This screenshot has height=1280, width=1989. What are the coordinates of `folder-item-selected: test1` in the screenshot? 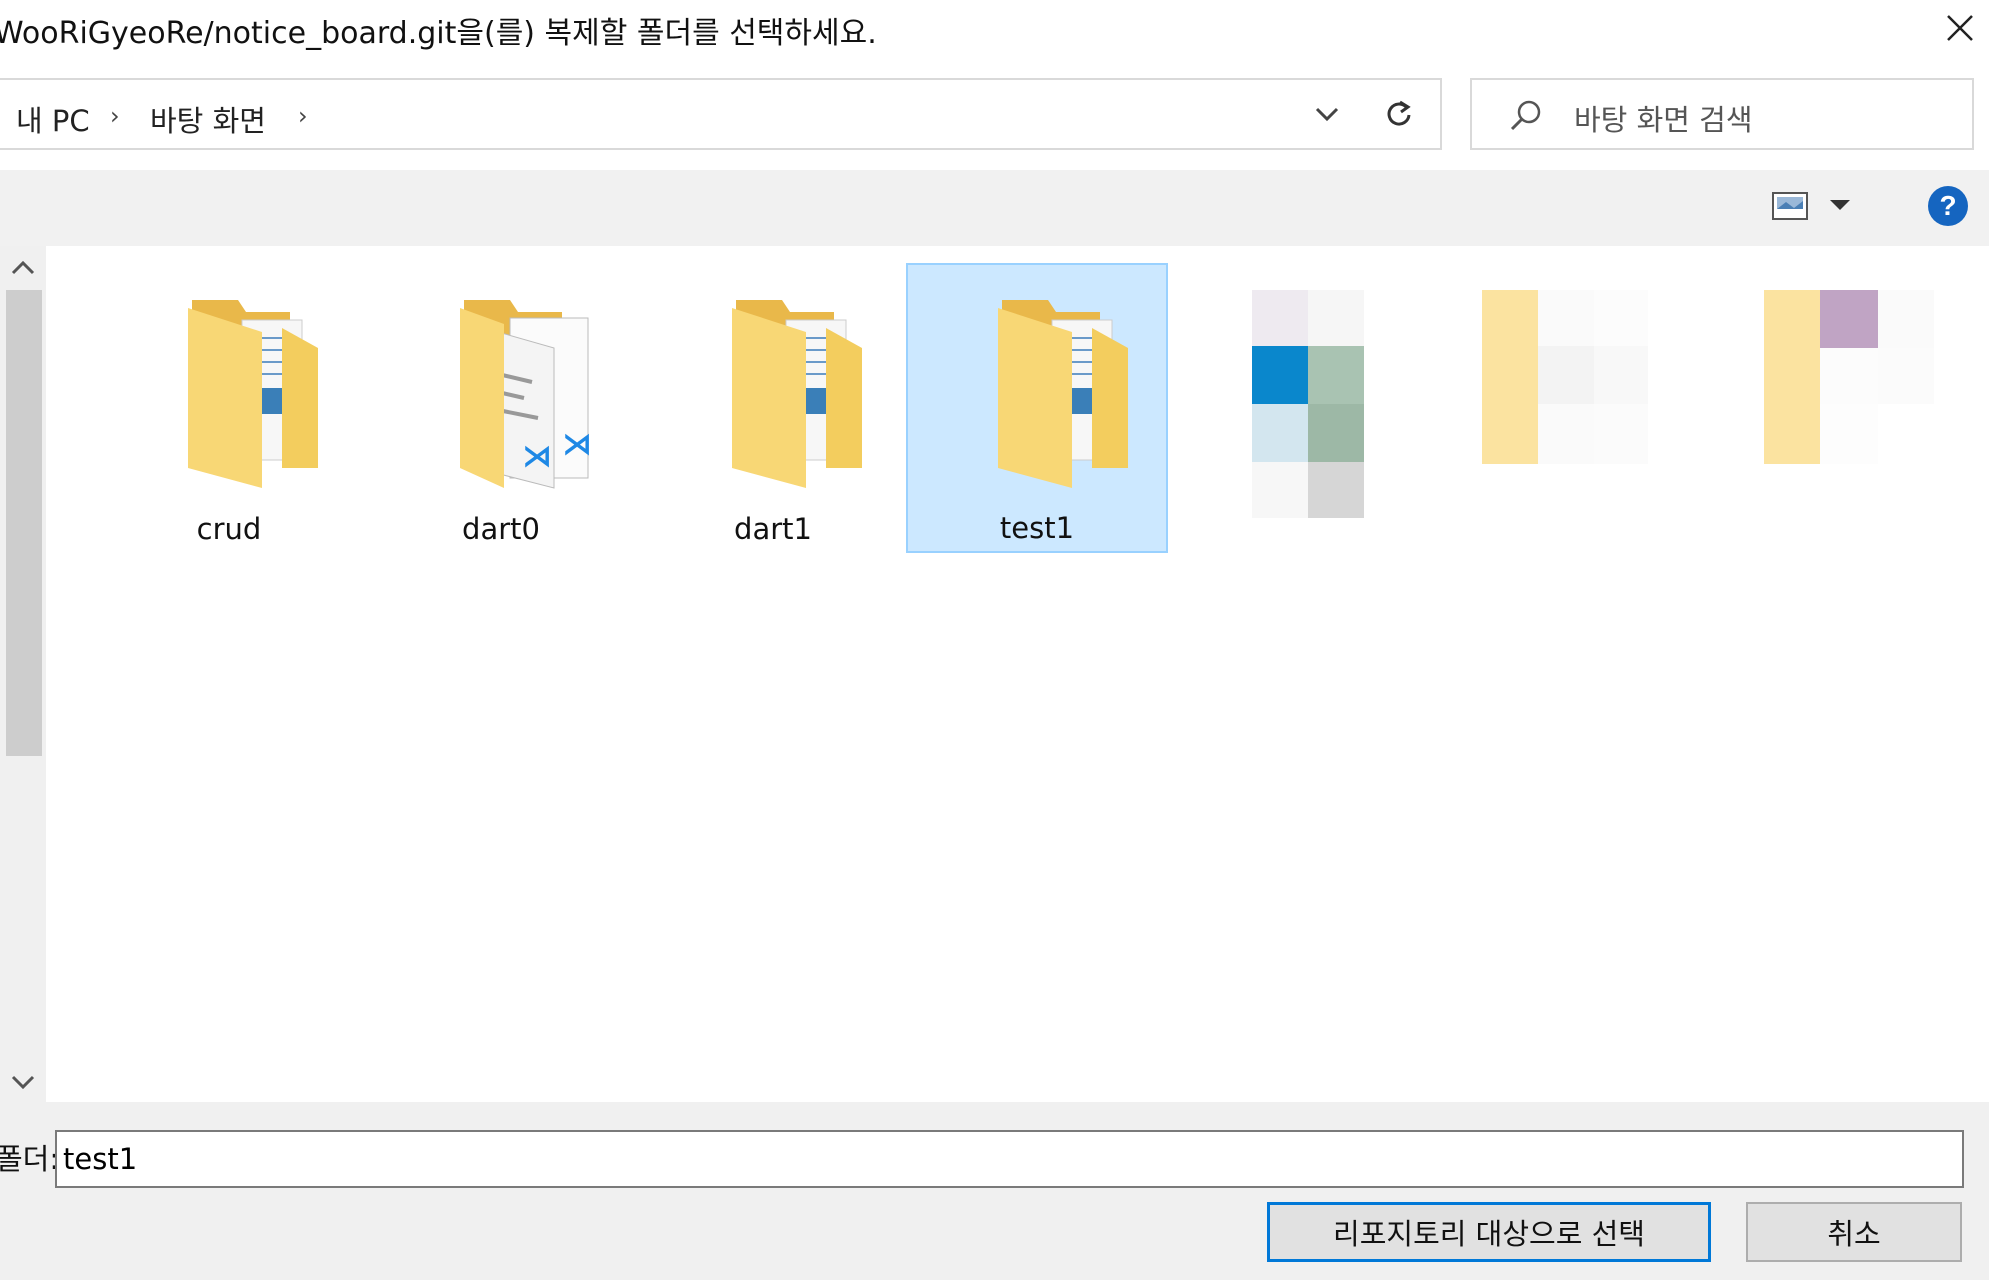 It's located at (1037, 408).